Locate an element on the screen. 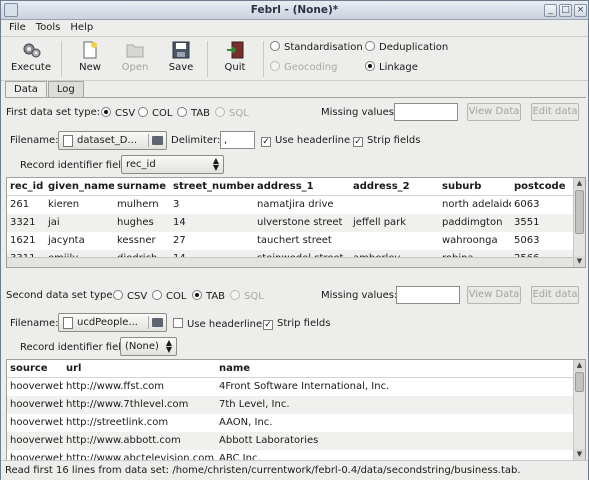 The image size is (589, 480). maximize-icon: □ is located at coordinates (565, 10).